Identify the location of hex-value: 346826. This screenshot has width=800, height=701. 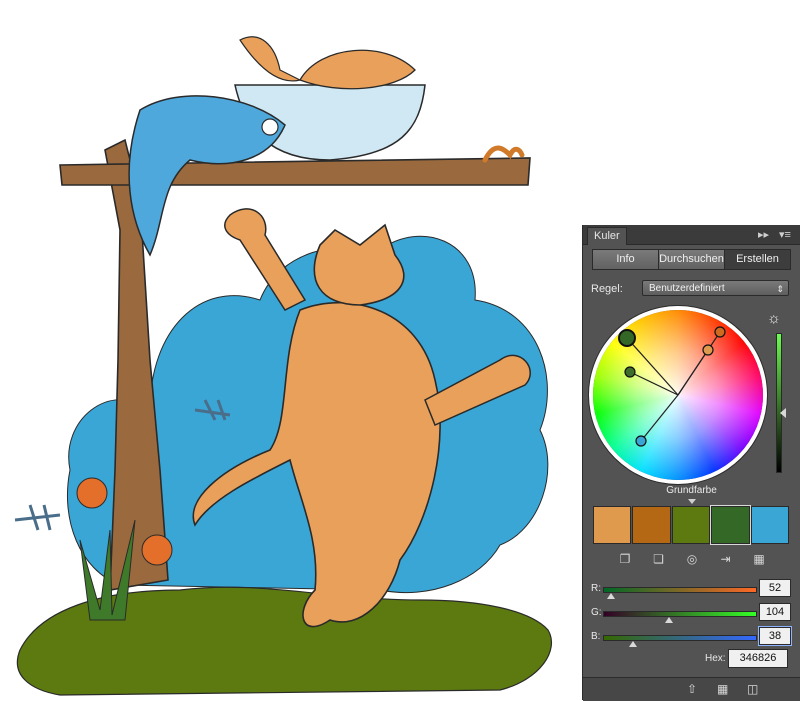
(758, 658).